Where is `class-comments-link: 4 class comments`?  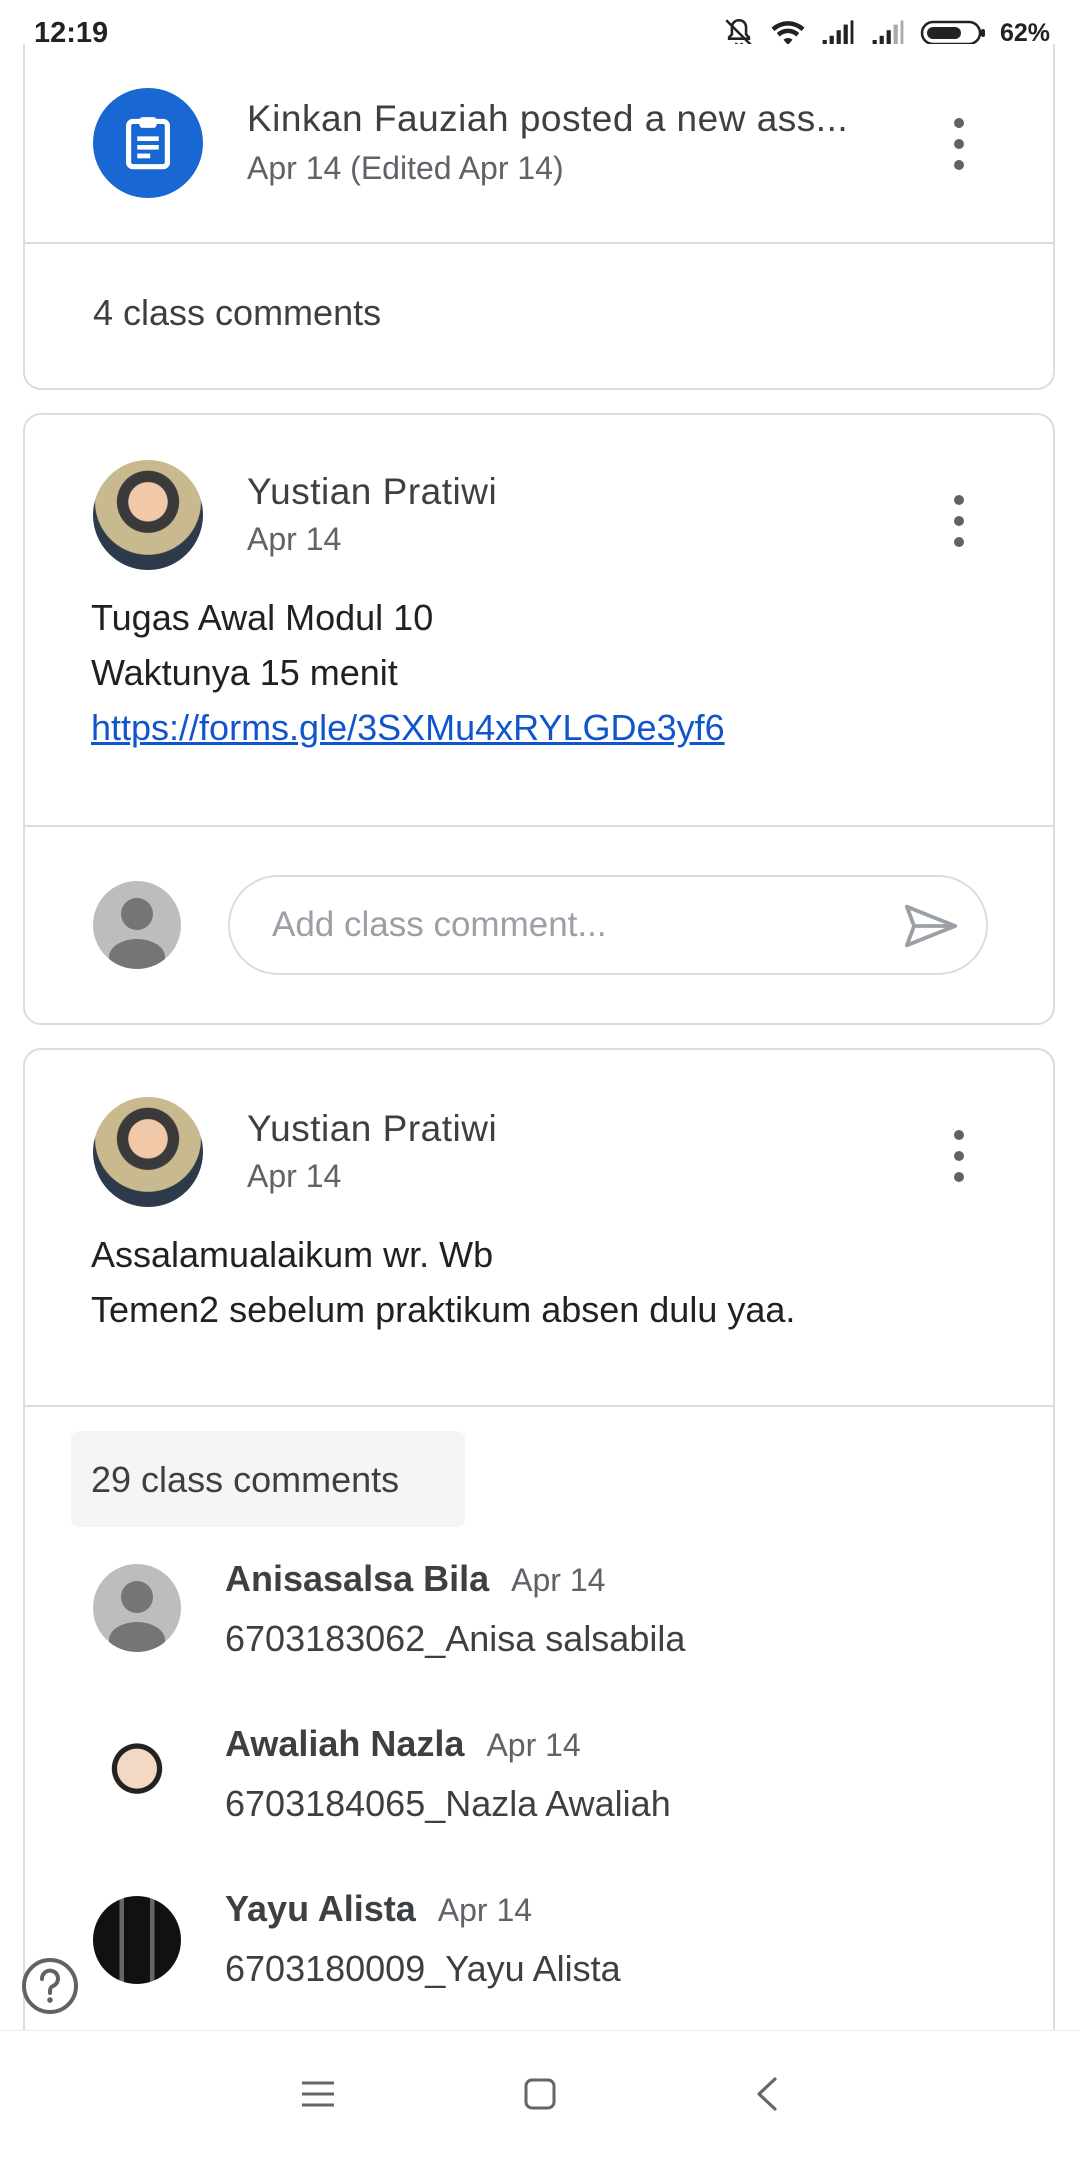 class-comments-link: 4 class comments is located at coordinates (237, 313).